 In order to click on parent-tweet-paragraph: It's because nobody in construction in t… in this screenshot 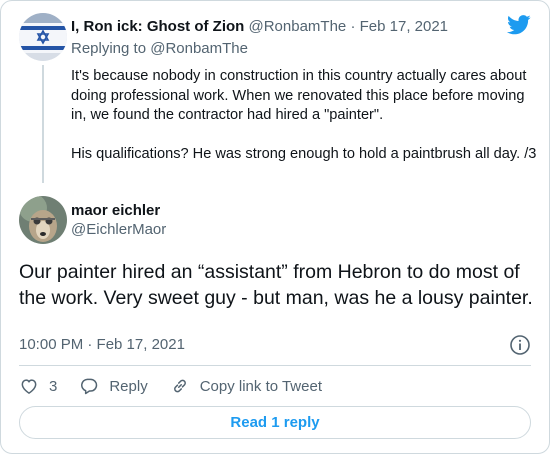, I will do `click(299, 95)`.